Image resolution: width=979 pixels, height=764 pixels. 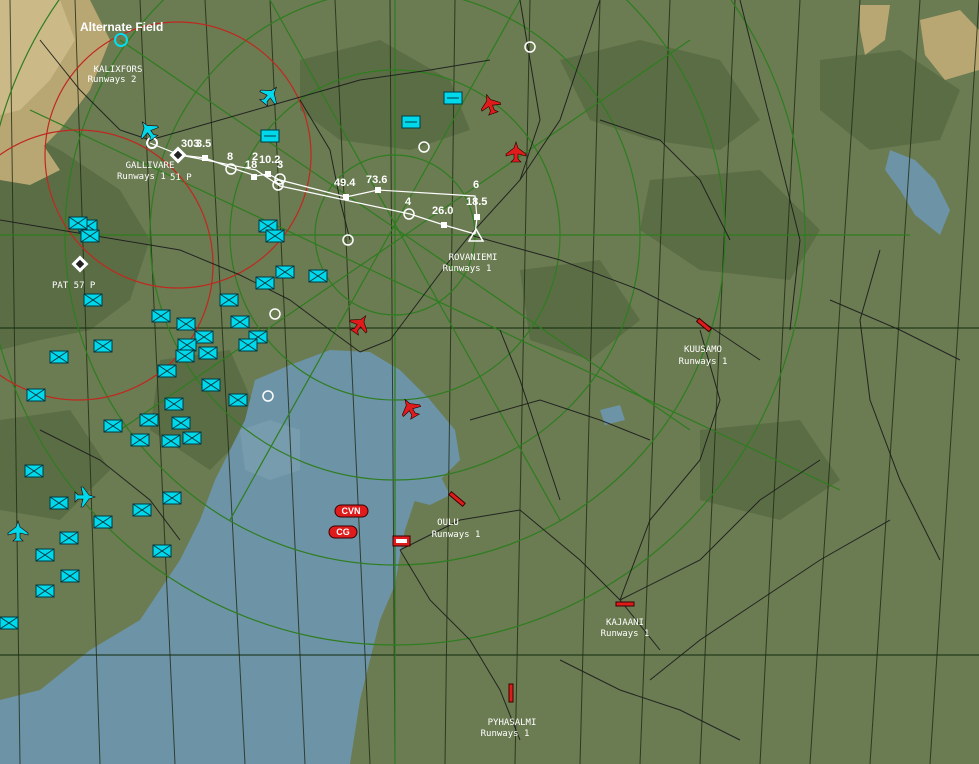 What do you see at coordinates (74, 286) in the screenshot?
I see `pat-label: PAT 57 P` at bounding box center [74, 286].